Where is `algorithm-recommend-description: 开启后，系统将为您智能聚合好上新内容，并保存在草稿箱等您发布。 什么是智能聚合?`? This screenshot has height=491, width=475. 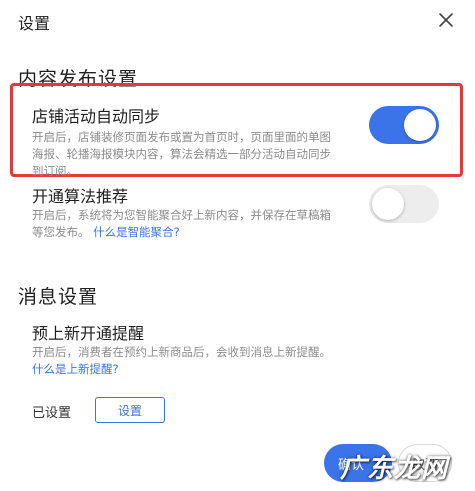
algorithm-recommend-description: 开启后，系统将为您智能聚合好上新内容，并保存在草稿箱等您发布。 什么是智能聚合? is located at coordinates (182, 224).